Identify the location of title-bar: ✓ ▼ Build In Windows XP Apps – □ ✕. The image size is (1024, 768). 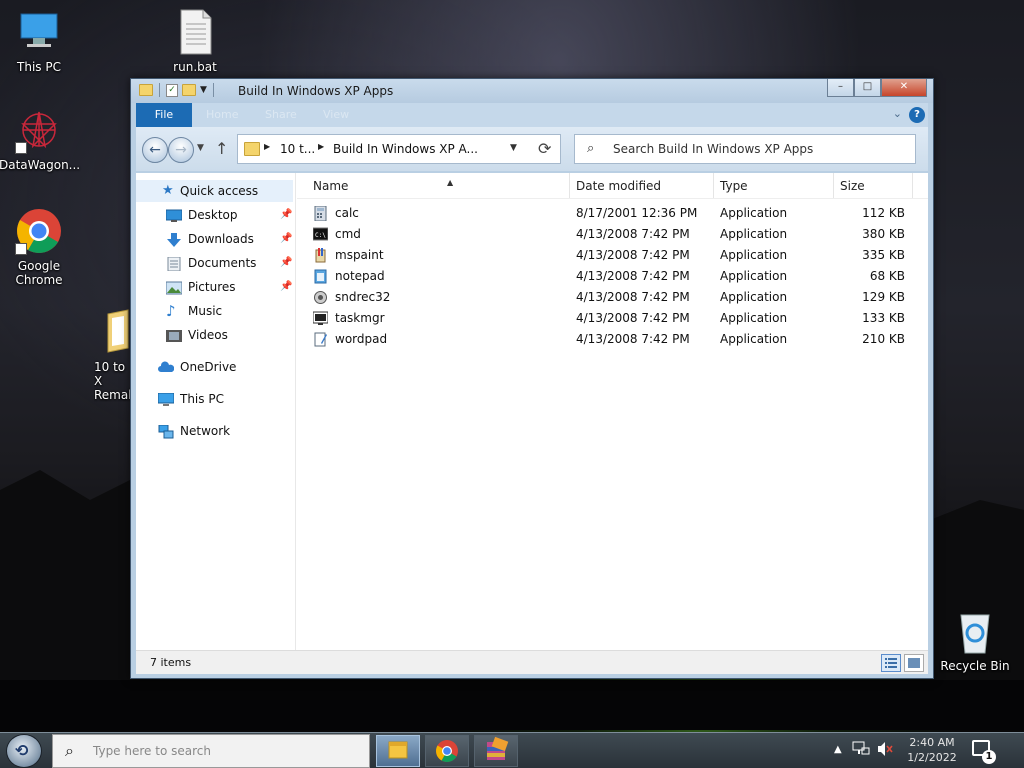
(532, 91).